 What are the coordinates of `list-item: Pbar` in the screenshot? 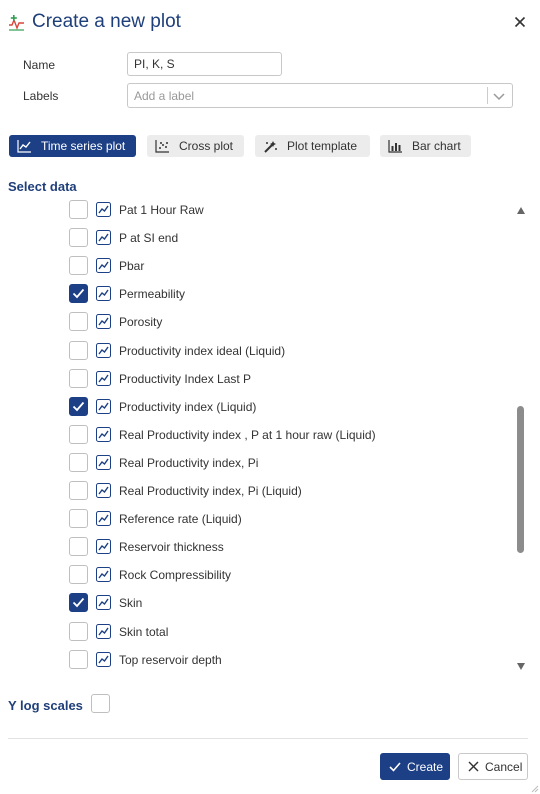 It's located at (256, 266).